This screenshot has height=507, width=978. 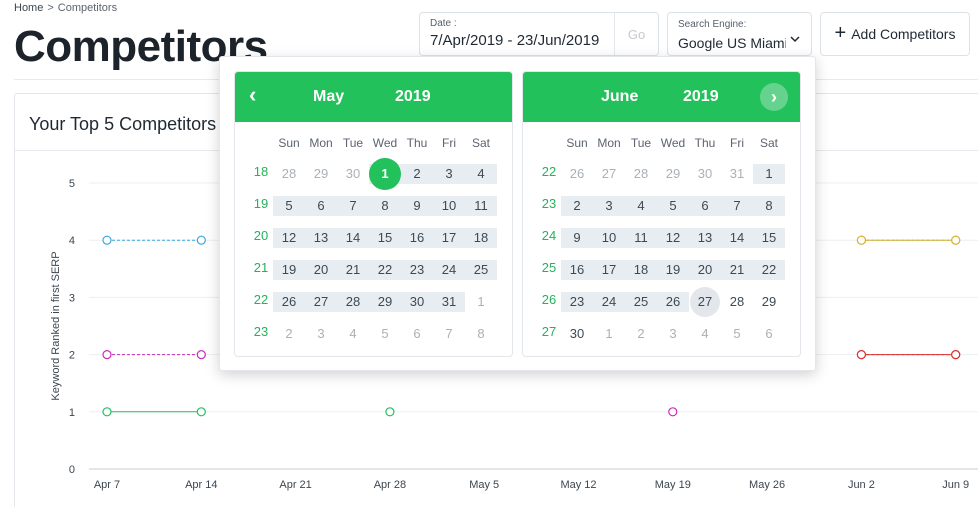 What do you see at coordinates (484, 485) in the screenshot?
I see `x-tick-label: May 5` at bounding box center [484, 485].